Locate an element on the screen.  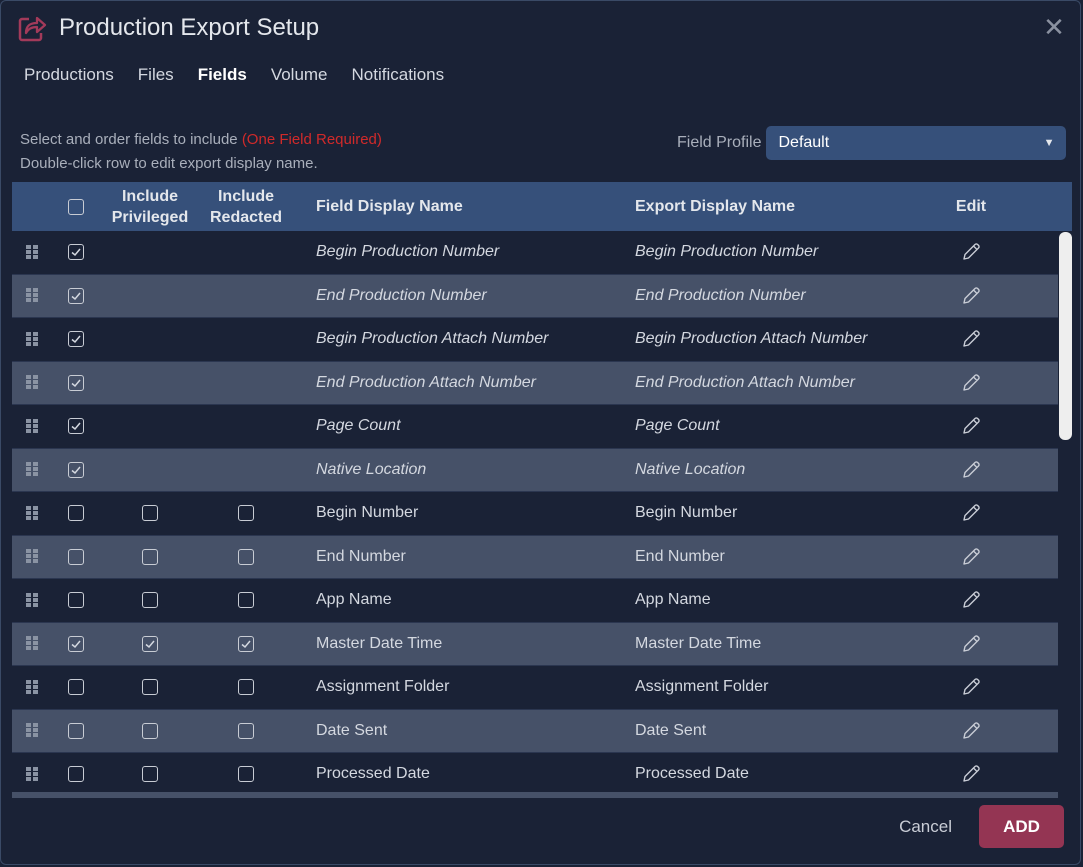
tab-fields: Fields is located at coordinates (222, 75).